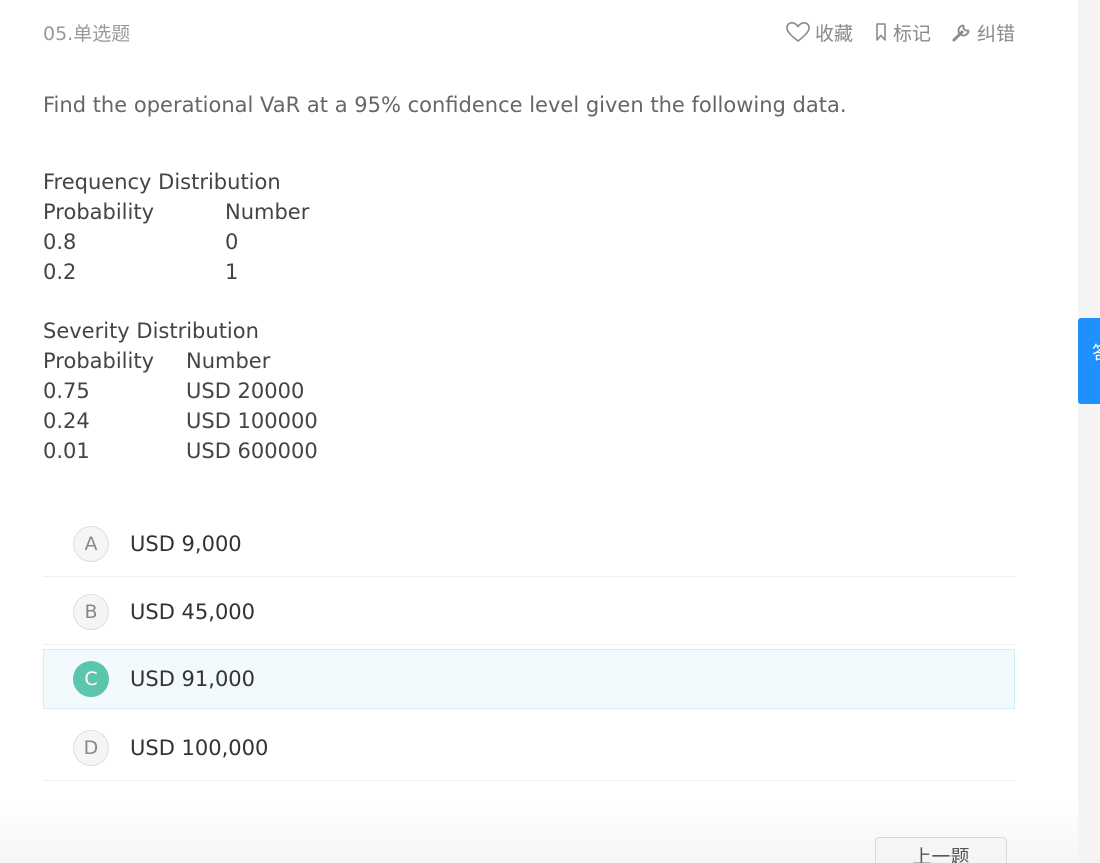  What do you see at coordinates (162, 272) in the screenshot?
I see `frequency-row: 0.2 1` at bounding box center [162, 272].